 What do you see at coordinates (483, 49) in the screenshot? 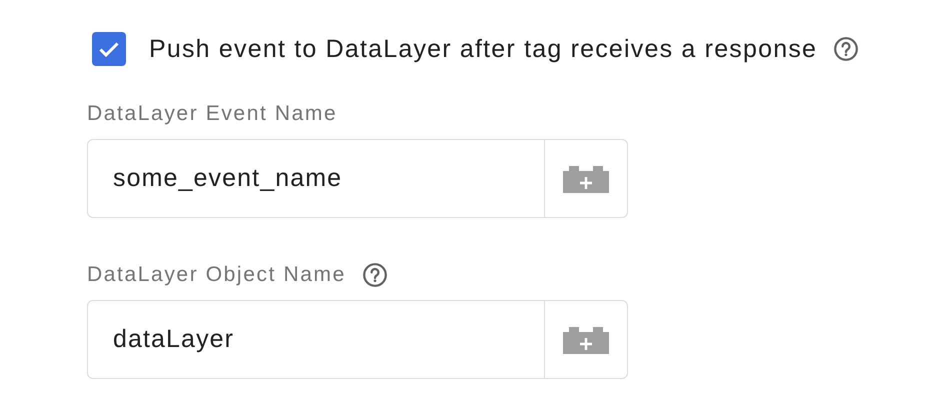
I see `checkbox-label: Push event to DataLayer after tag receives a response` at bounding box center [483, 49].